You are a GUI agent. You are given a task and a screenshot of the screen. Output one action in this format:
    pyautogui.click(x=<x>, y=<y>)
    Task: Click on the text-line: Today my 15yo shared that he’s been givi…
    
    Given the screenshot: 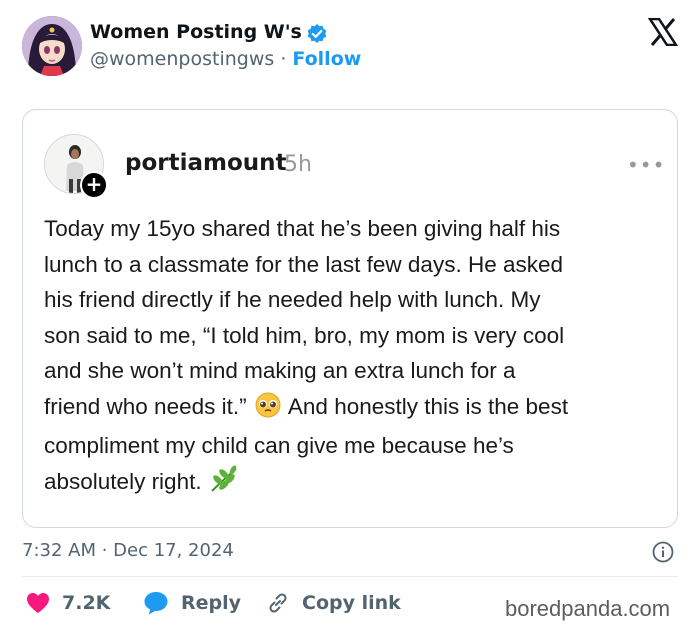 What is the action you would take?
    pyautogui.click(x=302, y=228)
    